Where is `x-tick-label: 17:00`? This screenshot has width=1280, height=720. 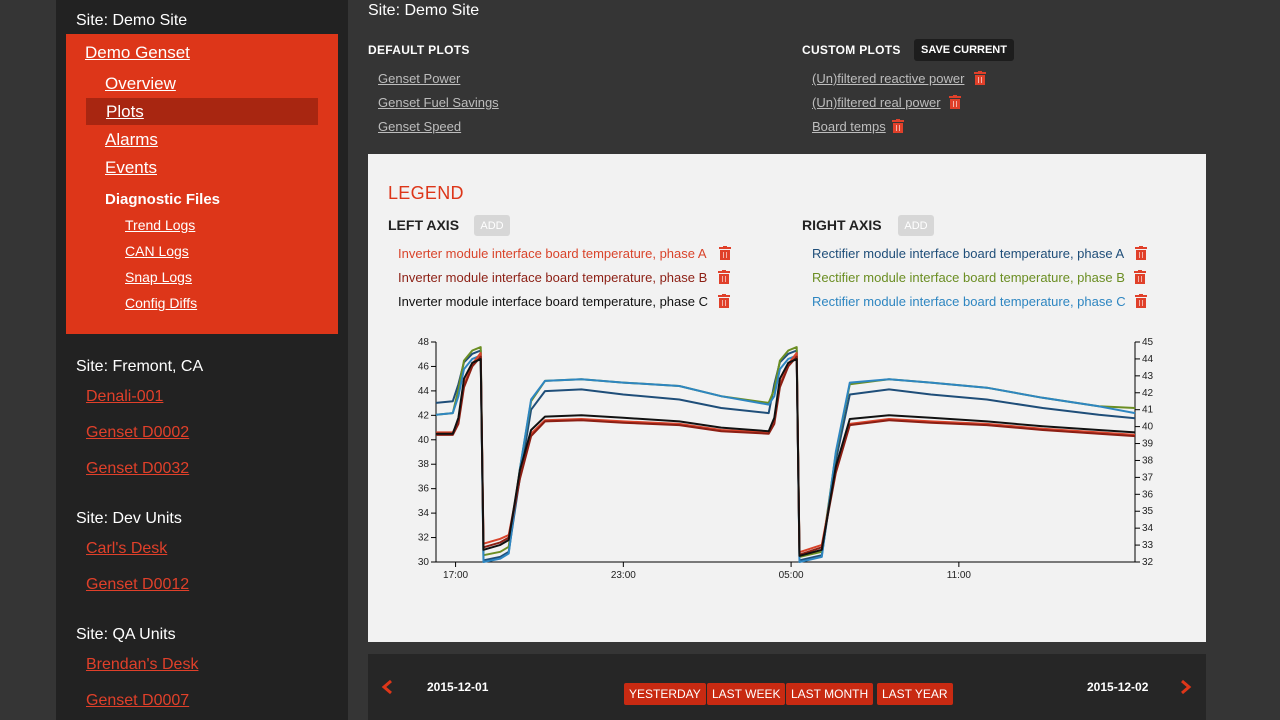
x-tick-label: 17:00 is located at coordinates (455, 575).